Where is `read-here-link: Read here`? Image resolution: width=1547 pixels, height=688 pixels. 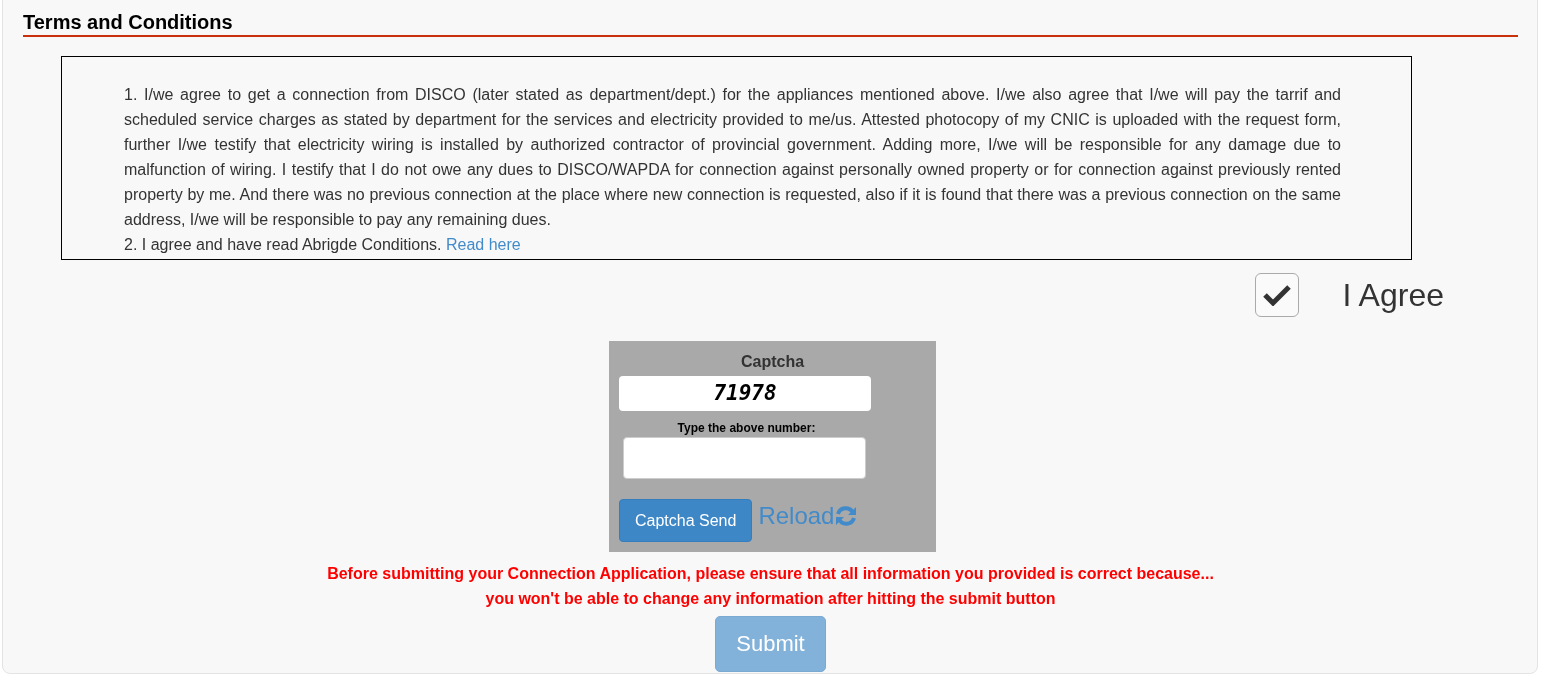 read-here-link: Read here is located at coordinates (483, 244).